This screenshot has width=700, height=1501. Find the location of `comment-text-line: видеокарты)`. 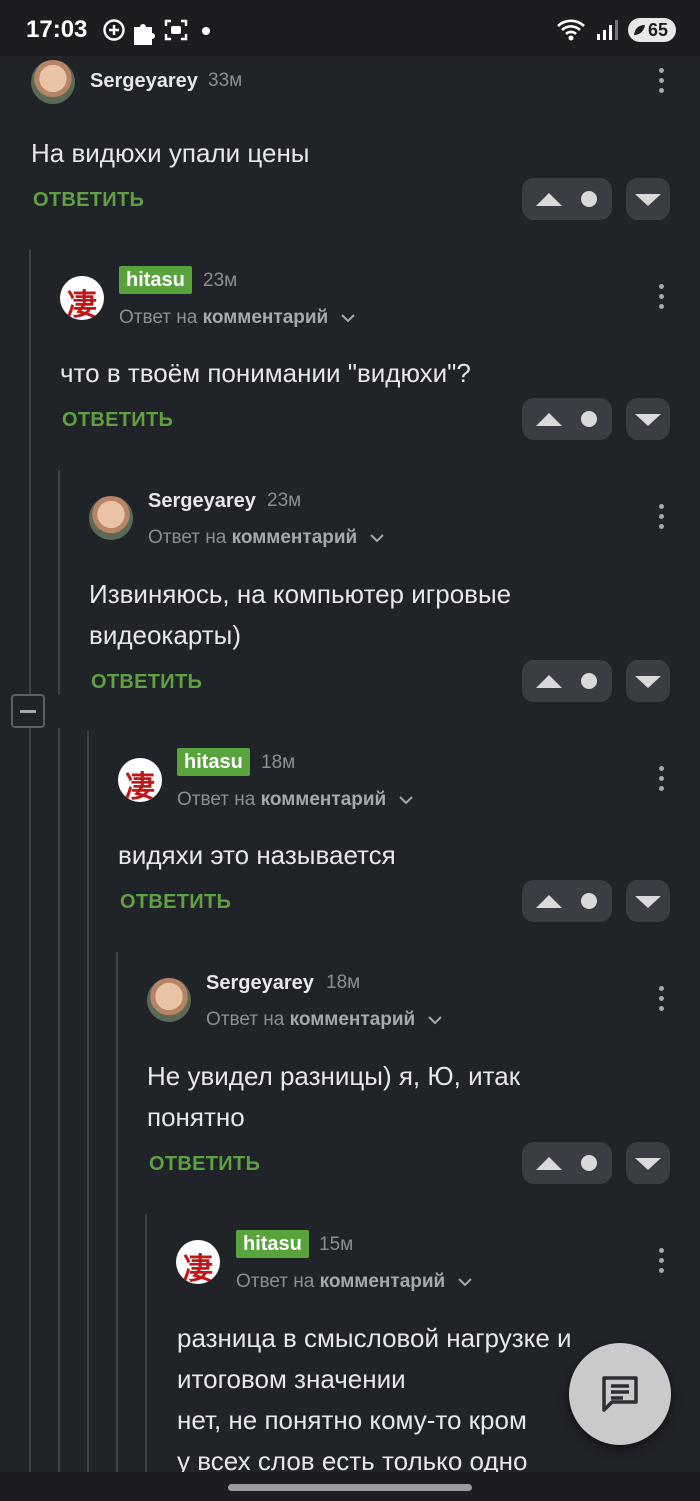

comment-text-line: видеокарты) is located at coordinates (165, 635).